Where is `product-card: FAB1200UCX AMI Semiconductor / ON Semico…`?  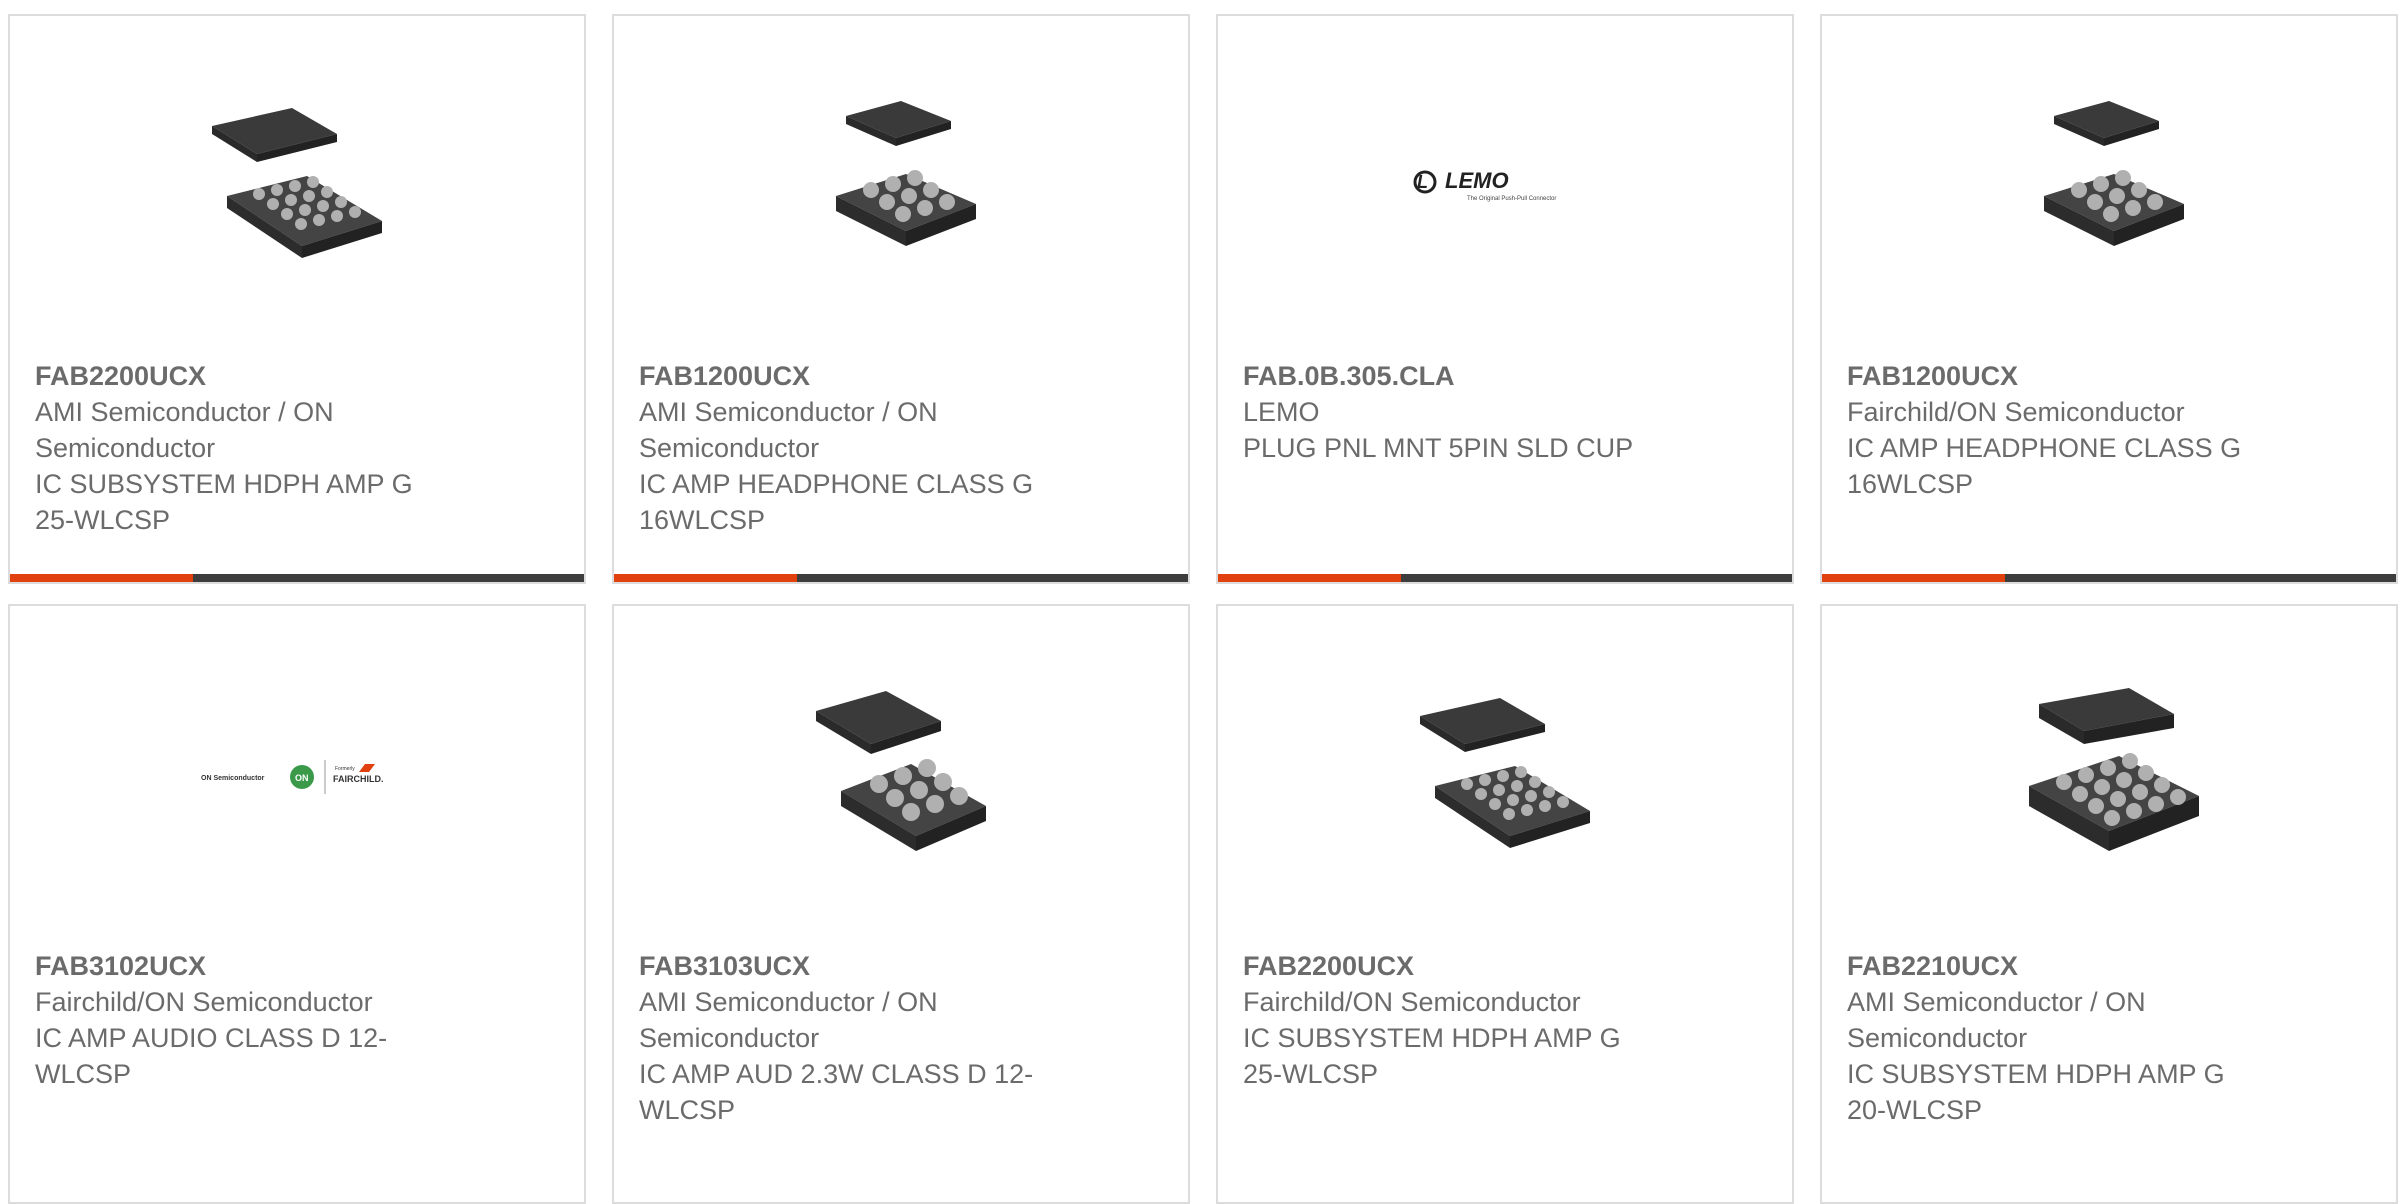 product-card: FAB1200UCX AMI Semiconductor / ON Semico… is located at coordinates (901, 299).